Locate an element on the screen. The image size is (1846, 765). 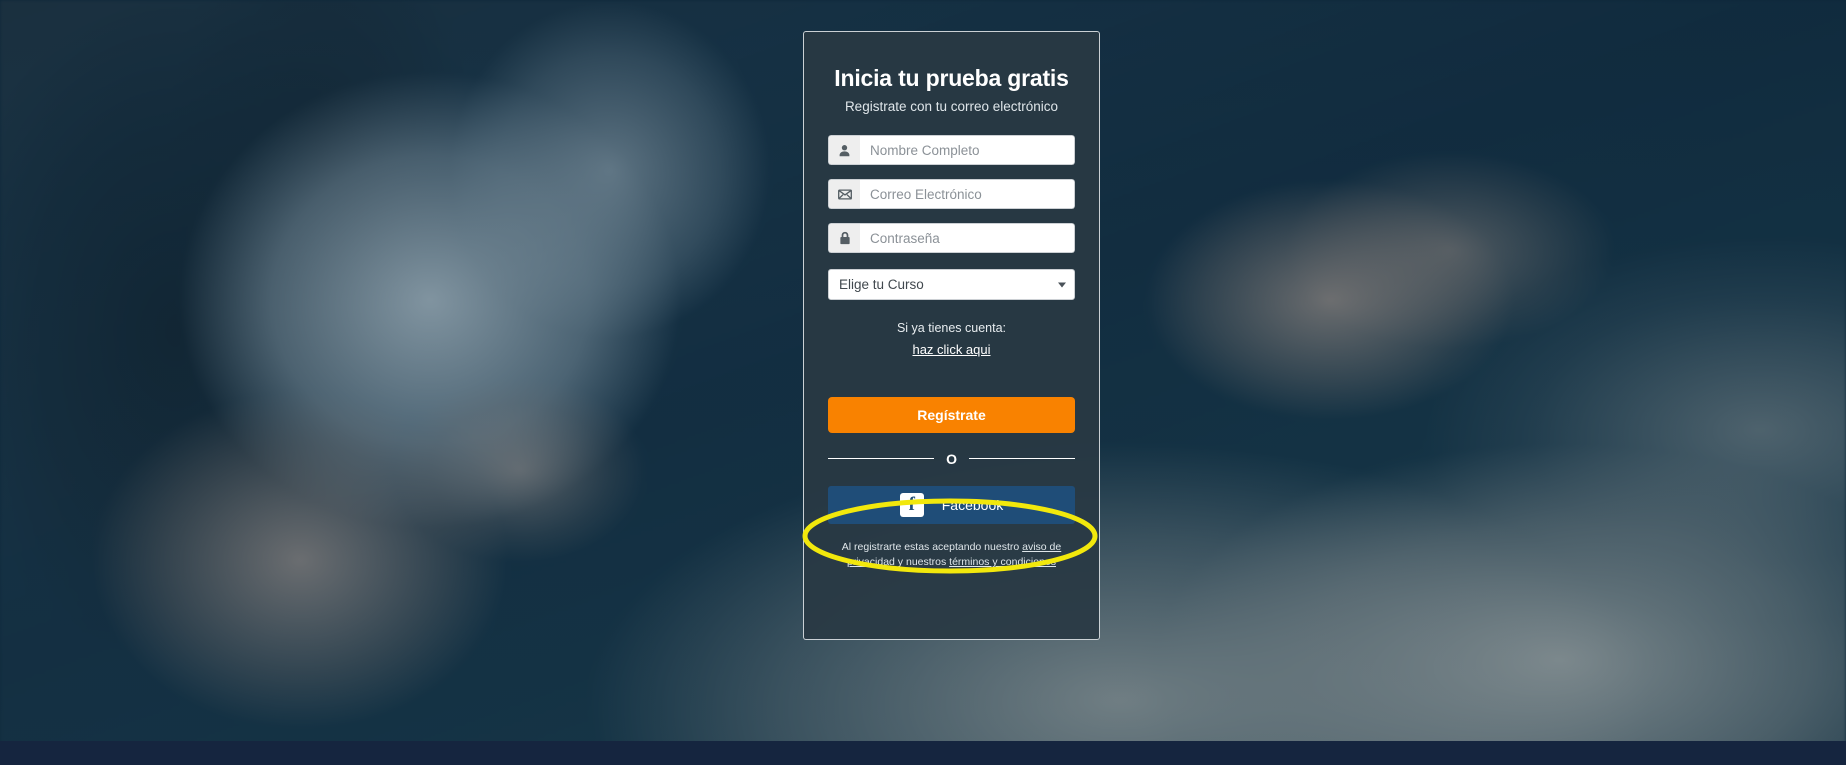
password-input is located at coordinates (967, 238).